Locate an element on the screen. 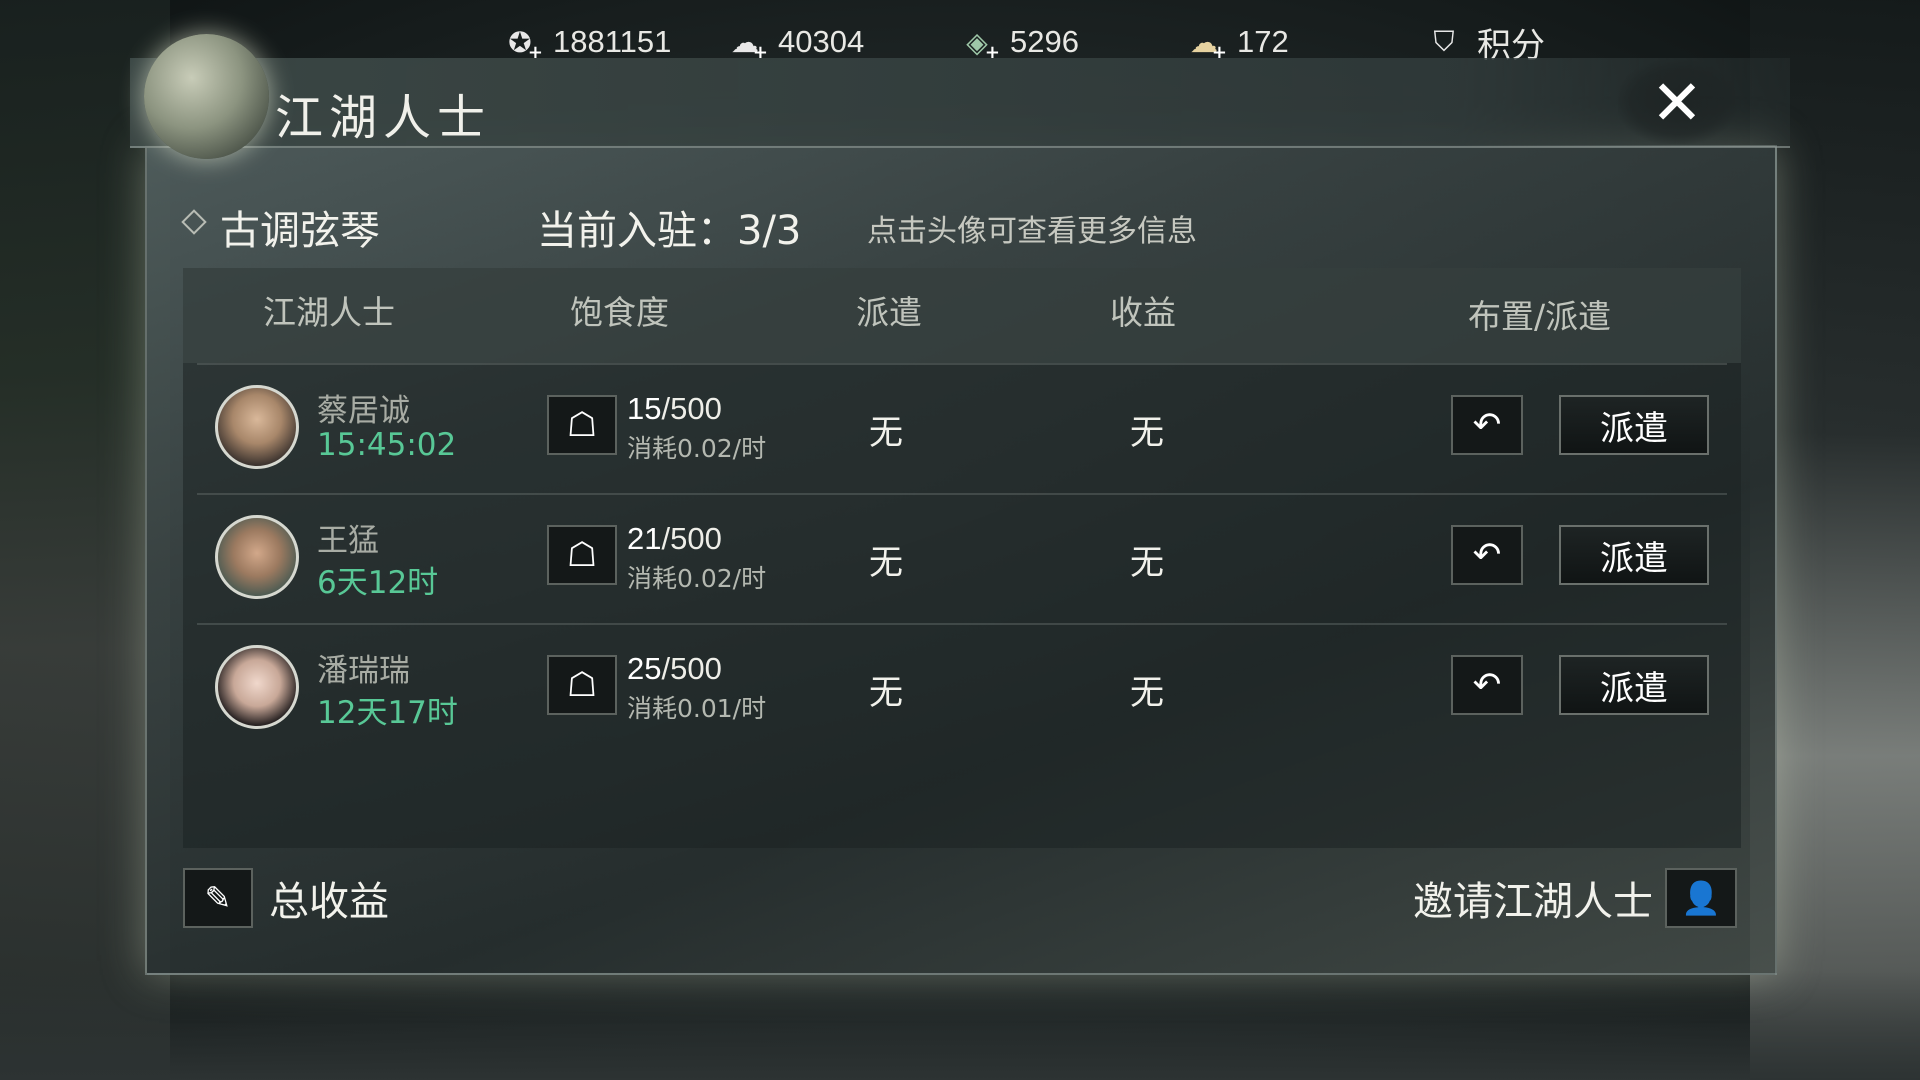 The image size is (1920, 1080). close-button: ✕ is located at coordinates (1677, 102).